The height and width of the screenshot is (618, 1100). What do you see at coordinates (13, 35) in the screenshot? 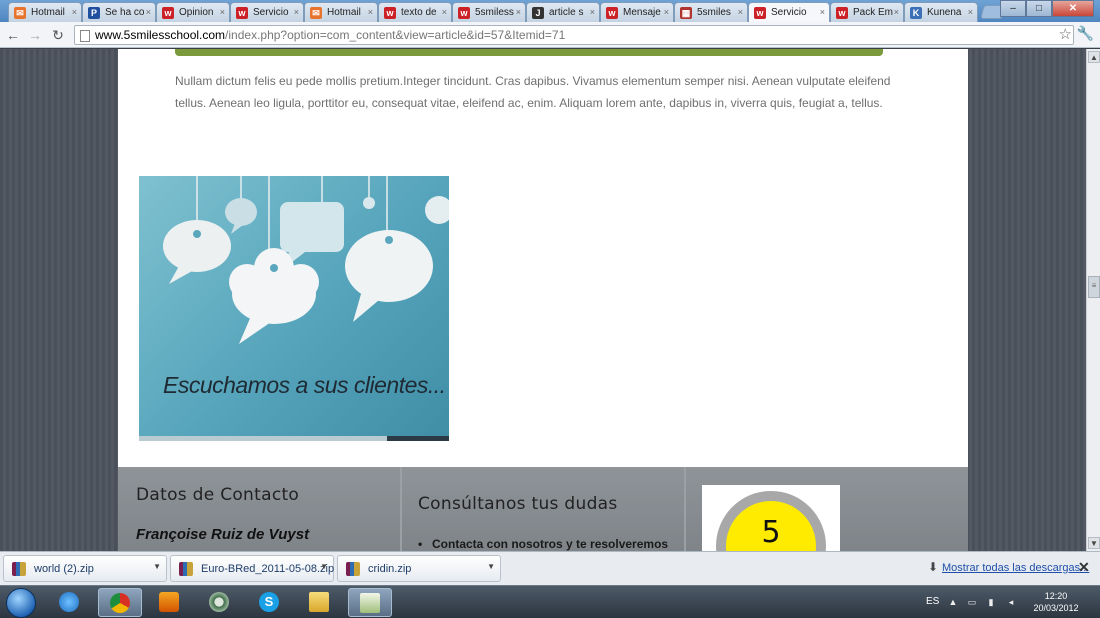
I see `back-button: ←` at bounding box center [13, 35].